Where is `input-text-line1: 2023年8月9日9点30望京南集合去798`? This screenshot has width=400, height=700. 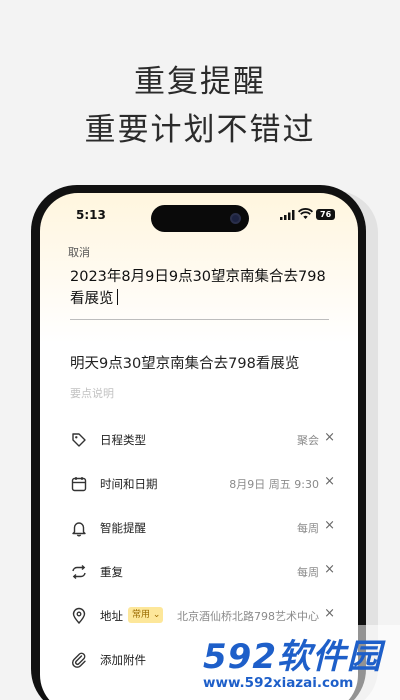
input-text-line1: 2023年8月9日9点30望京南集合去798 is located at coordinates (198, 277).